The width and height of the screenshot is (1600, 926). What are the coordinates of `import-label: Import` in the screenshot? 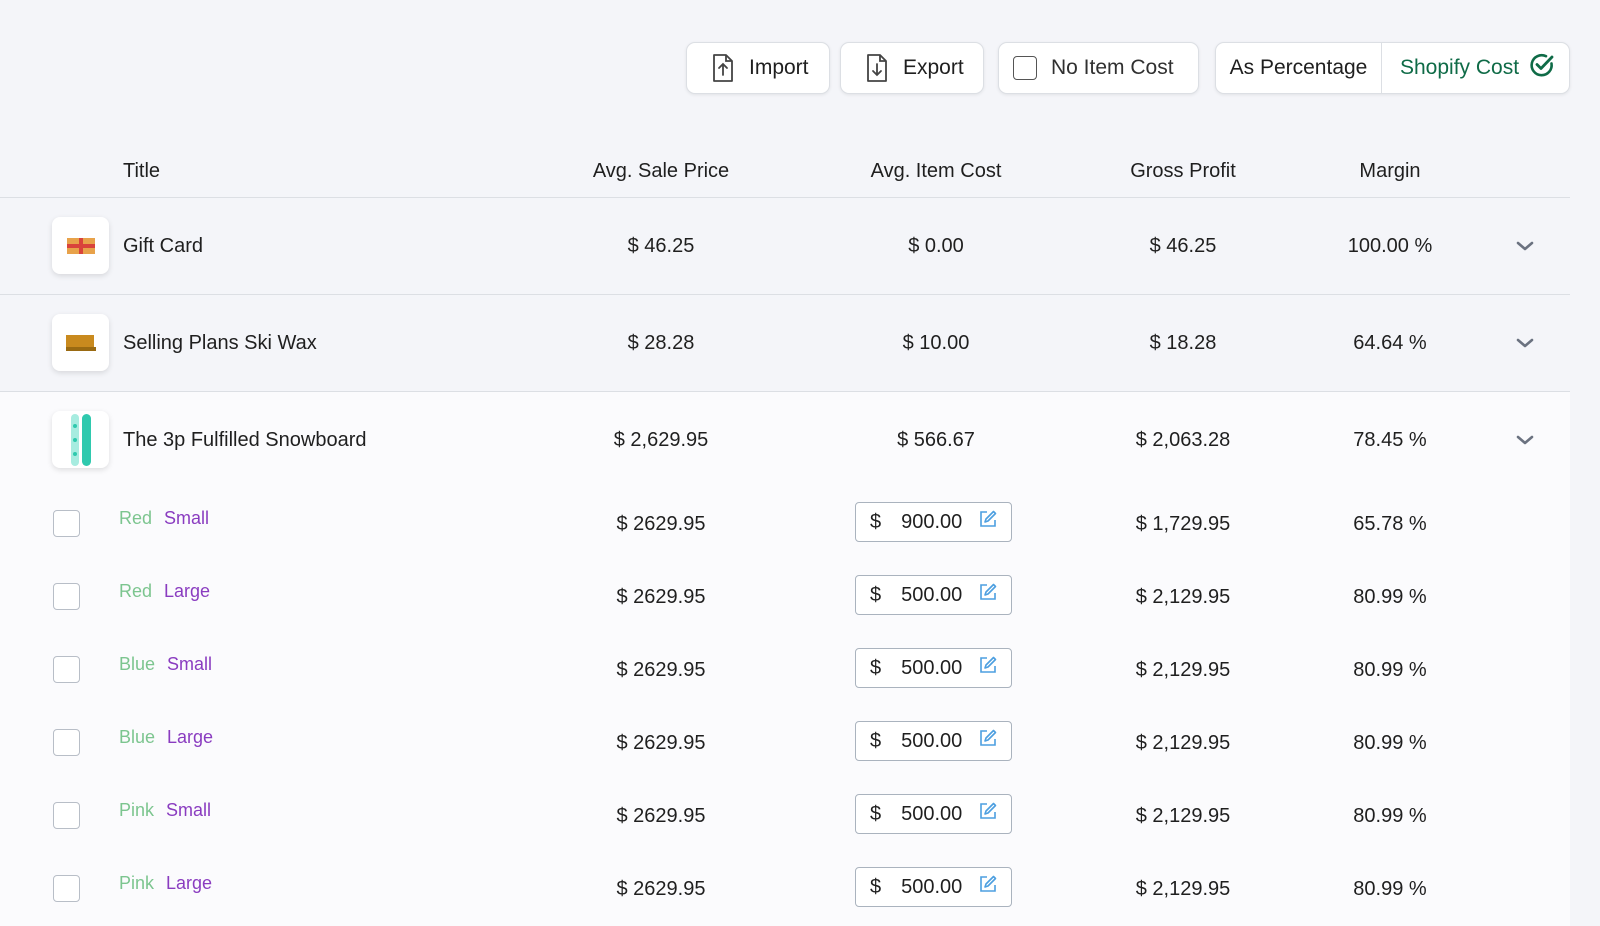 It's located at (779, 67).